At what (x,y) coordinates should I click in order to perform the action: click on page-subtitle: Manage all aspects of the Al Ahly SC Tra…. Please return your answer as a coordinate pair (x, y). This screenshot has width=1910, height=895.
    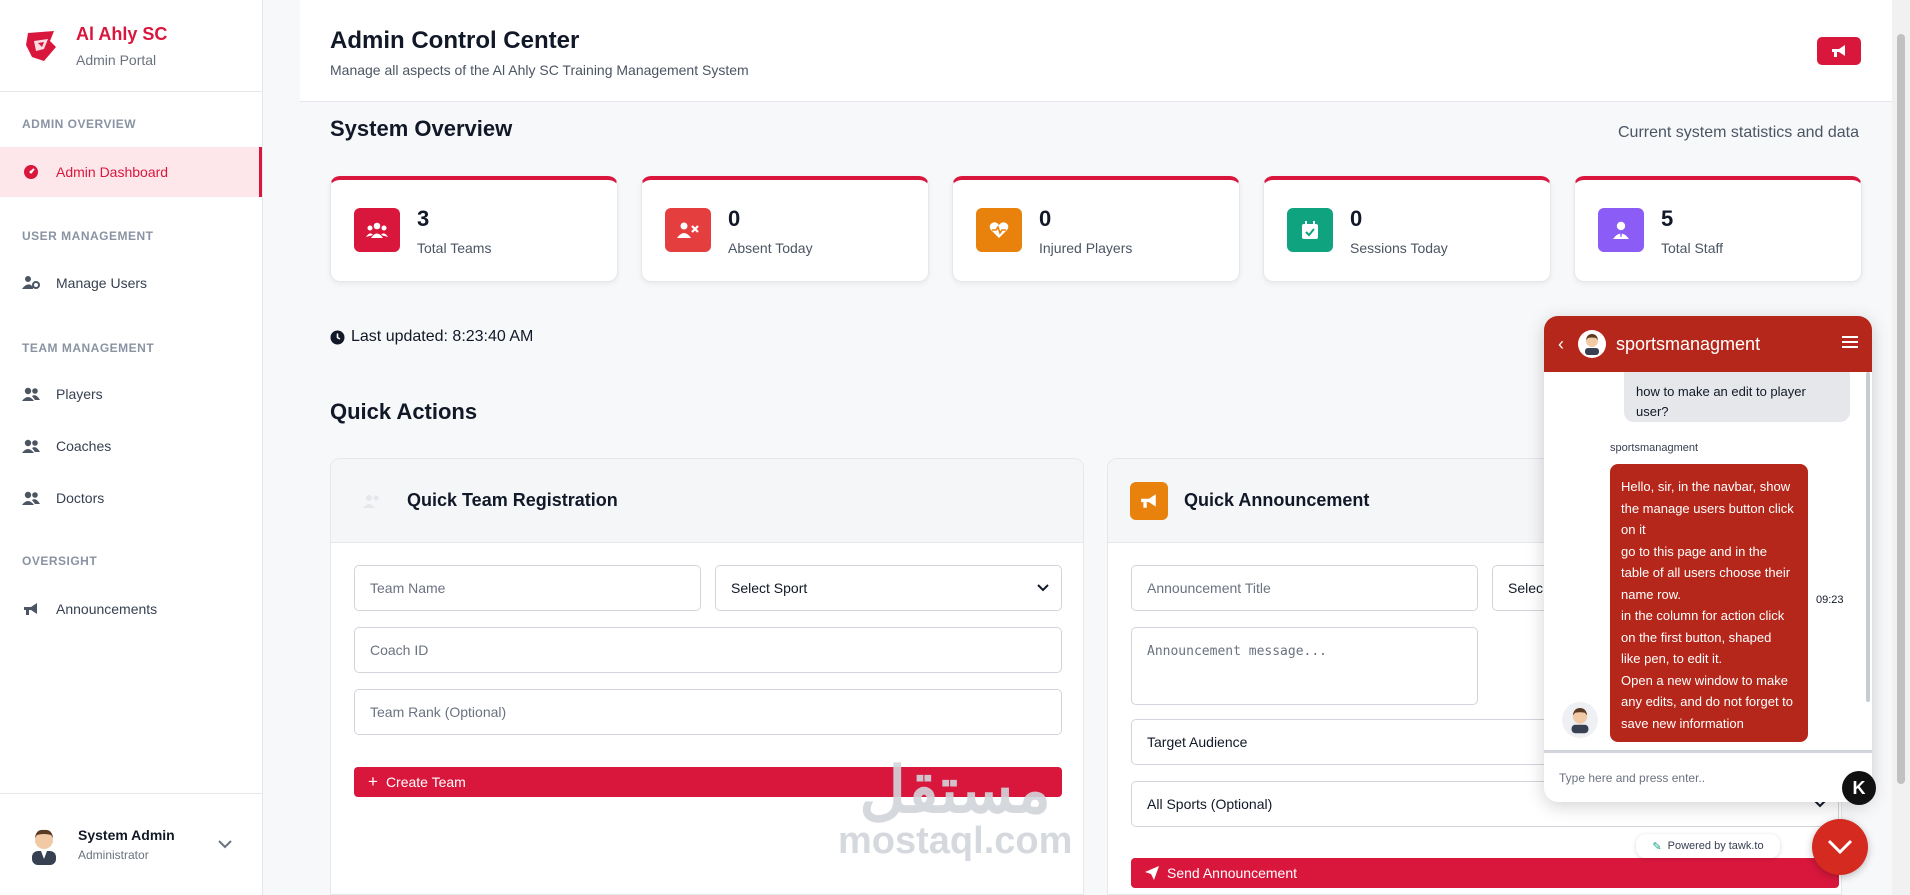
    Looking at the image, I should click on (539, 70).